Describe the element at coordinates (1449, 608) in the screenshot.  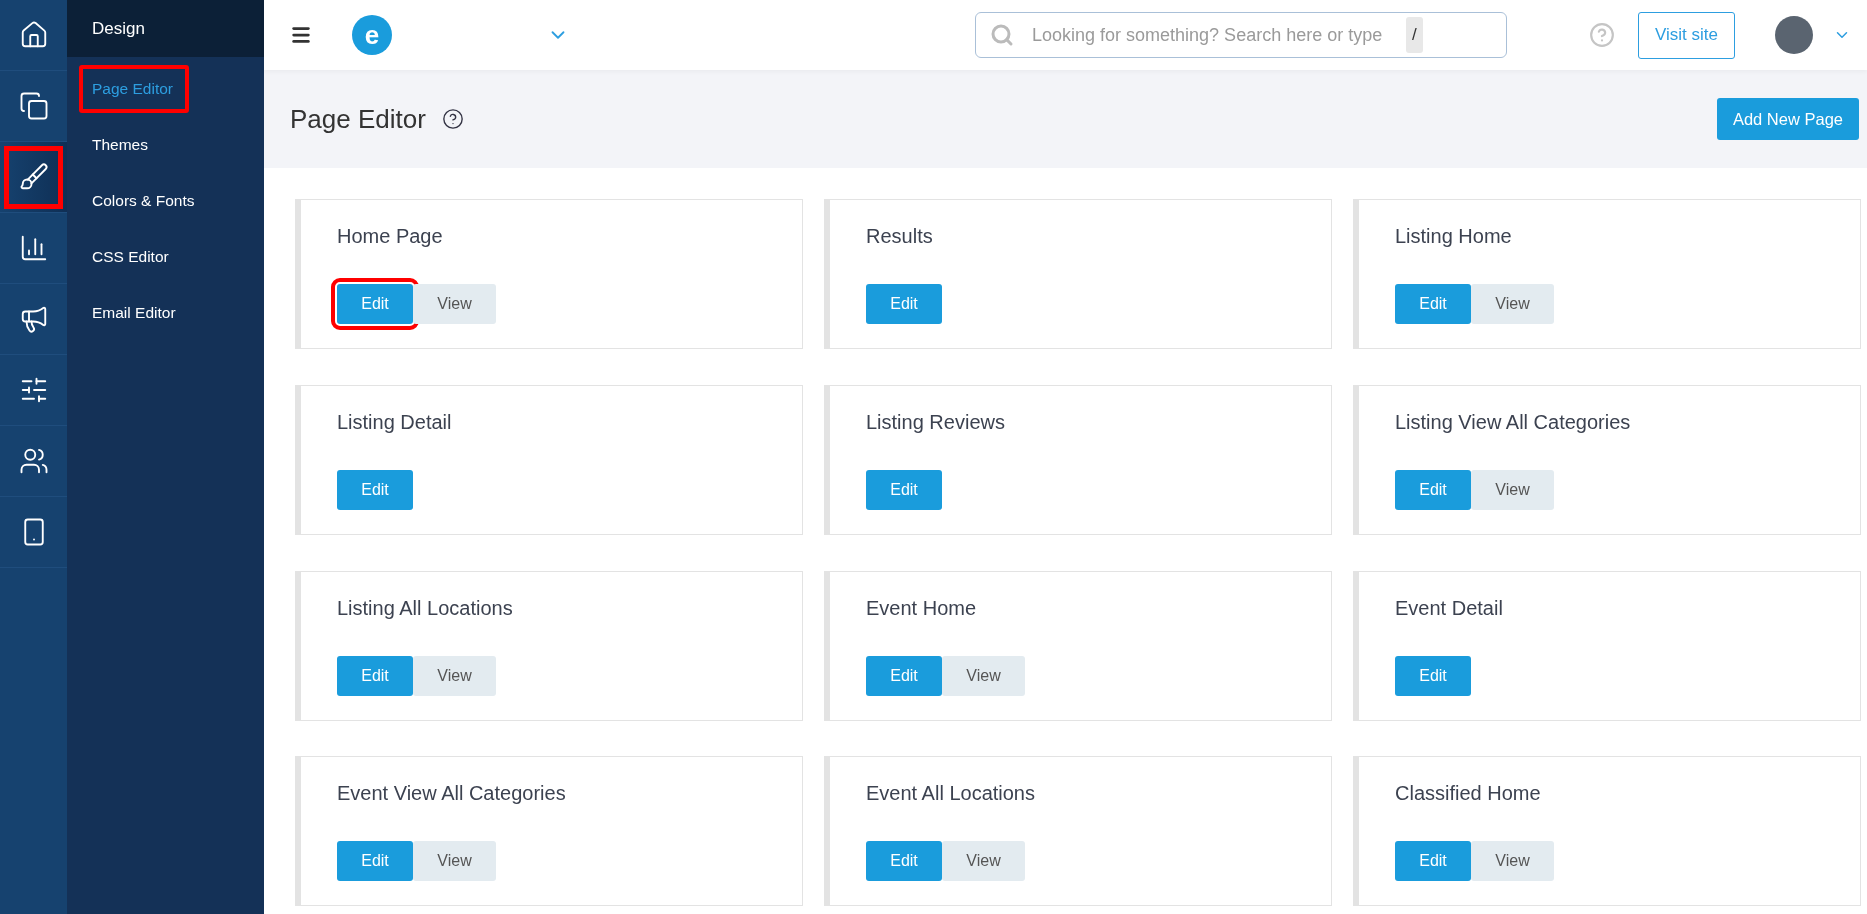
I see `card-title: Event Detail` at that location.